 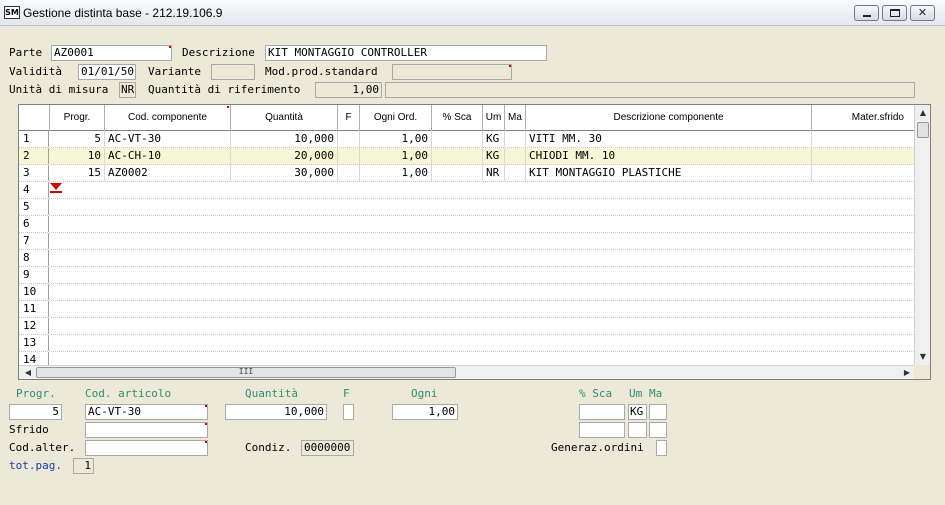 What do you see at coordinates (922, 13) in the screenshot?
I see `close-button: ✕` at bounding box center [922, 13].